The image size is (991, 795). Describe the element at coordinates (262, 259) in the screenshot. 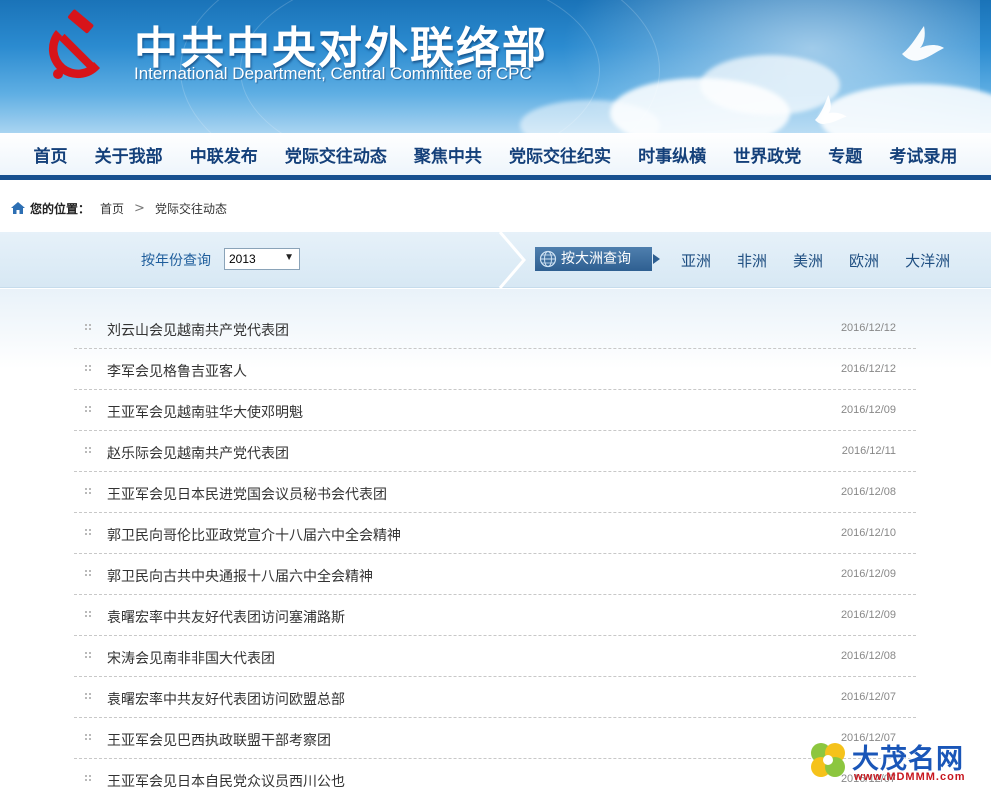

I see `year-select: 2013 ▼` at that location.